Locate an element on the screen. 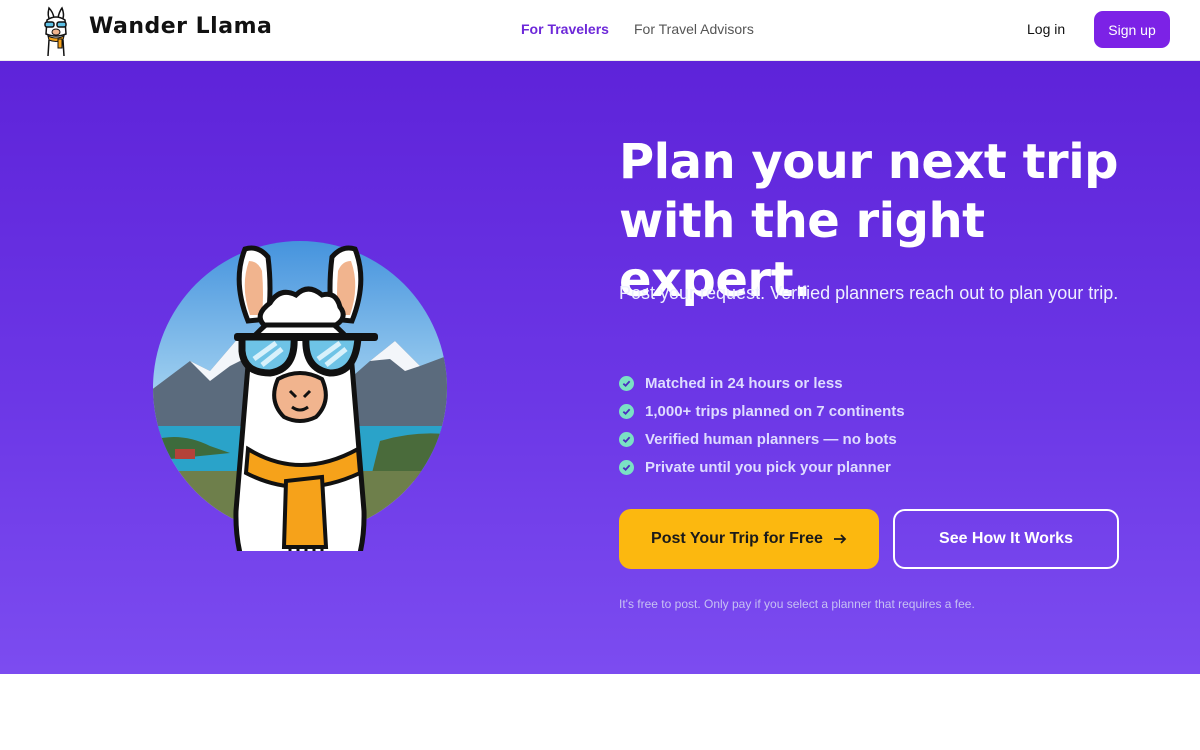 This screenshot has width=1200, height=750. post-trip-button: Post Your Trip for Free is located at coordinates (749, 539).